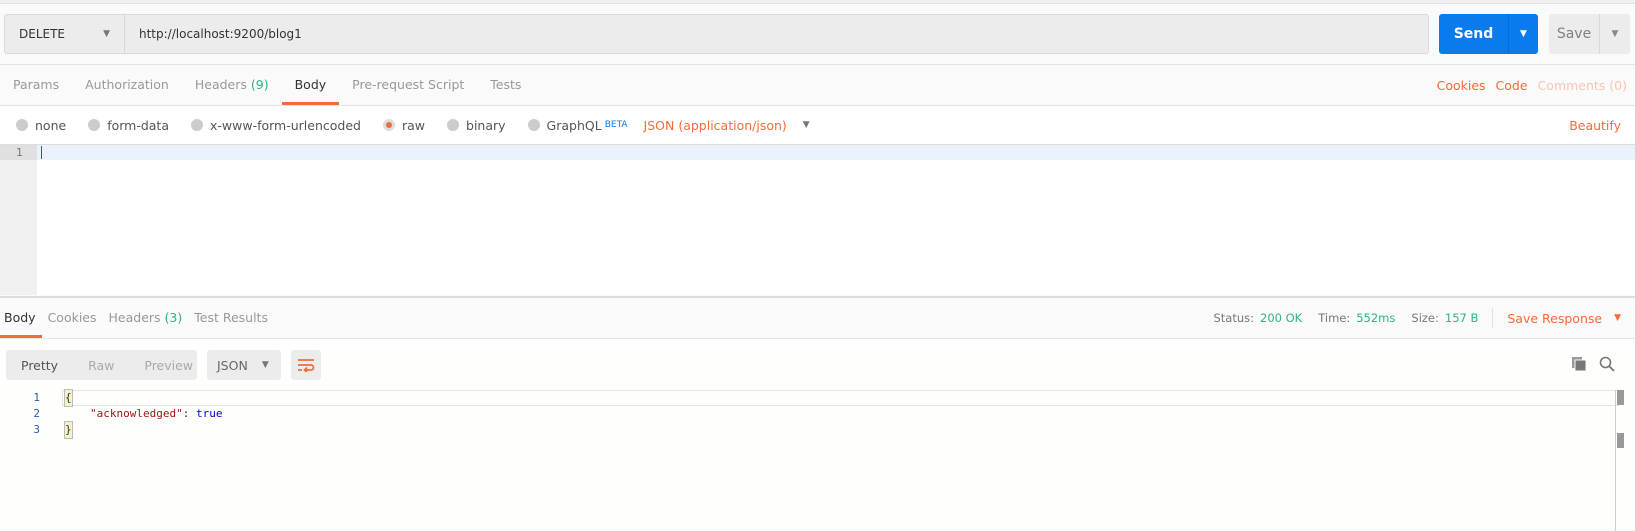  I want to click on tab-headers: Headers (9), so click(232, 85).